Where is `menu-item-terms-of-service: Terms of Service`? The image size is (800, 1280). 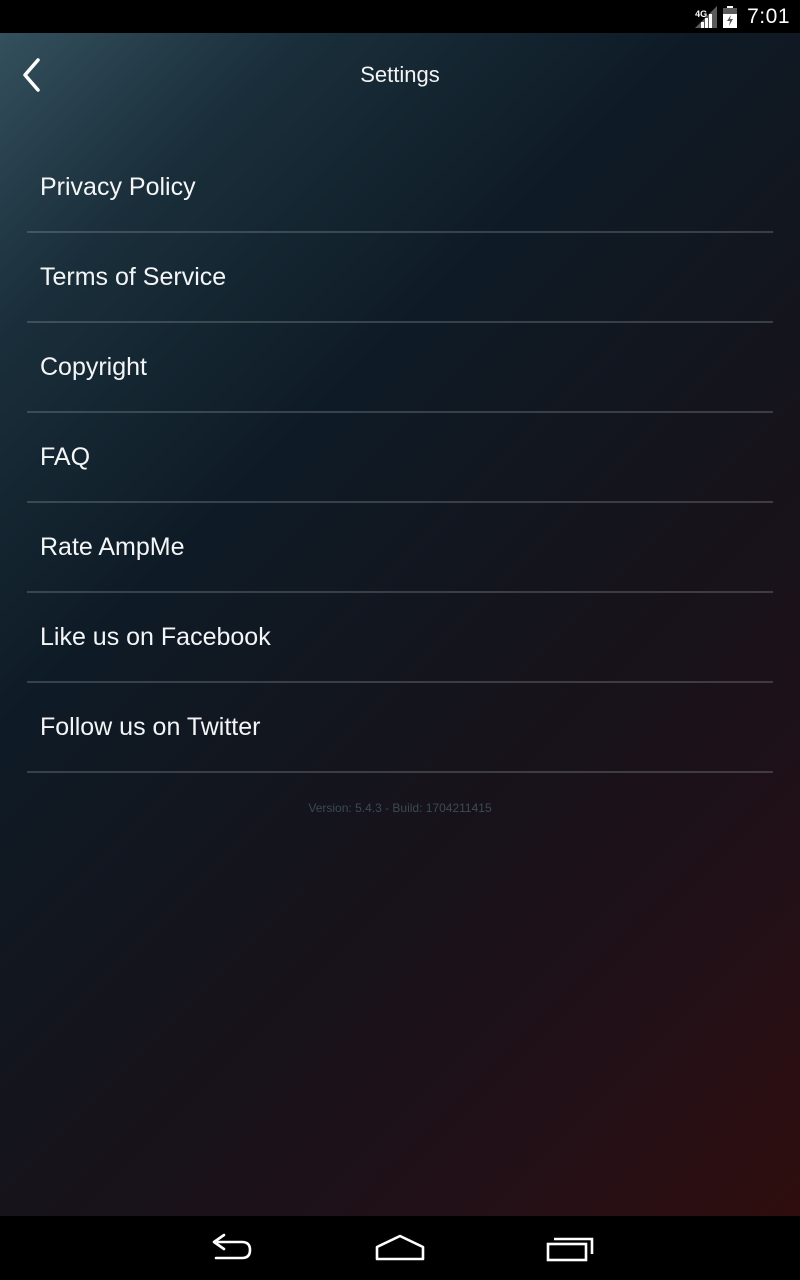 menu-item-terms-of-service: Terms of Service is located at coordinates (400, 278).